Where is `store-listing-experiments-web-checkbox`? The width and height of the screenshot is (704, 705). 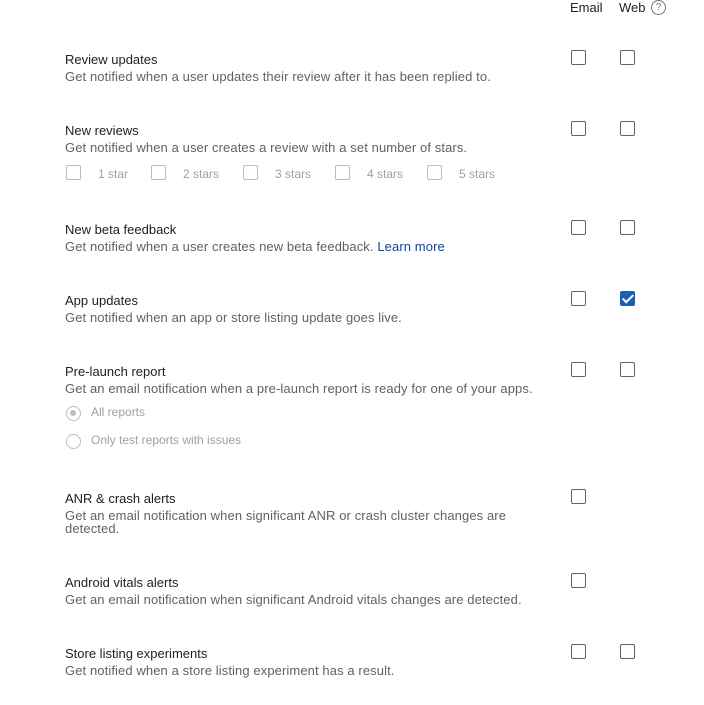
store-listing-experiments-web-checkbox is located at coordinates (627, 651).